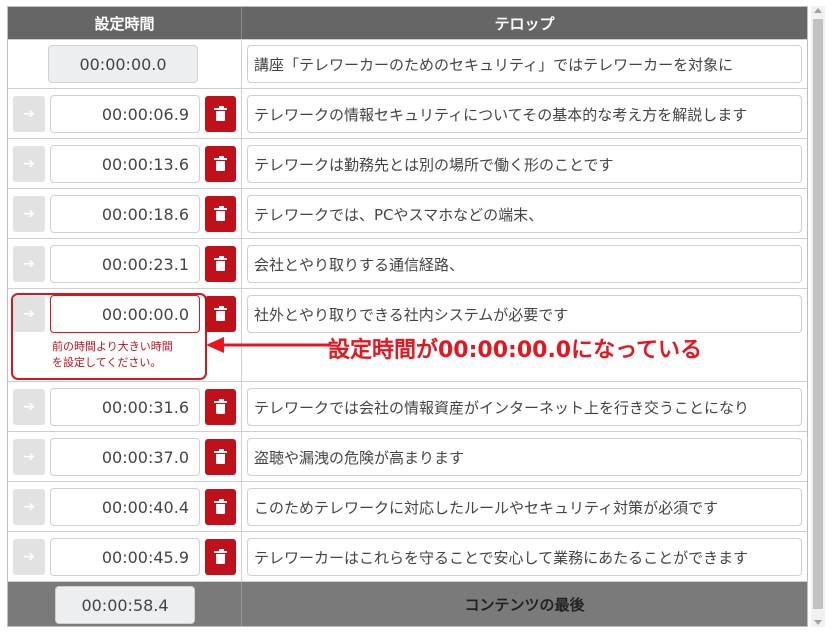 Image resolution: width=832 pixels, height=632 pixels. I want to click on error-message: 前の時間より大きい時間 を設定してください。, so click(112, 354).